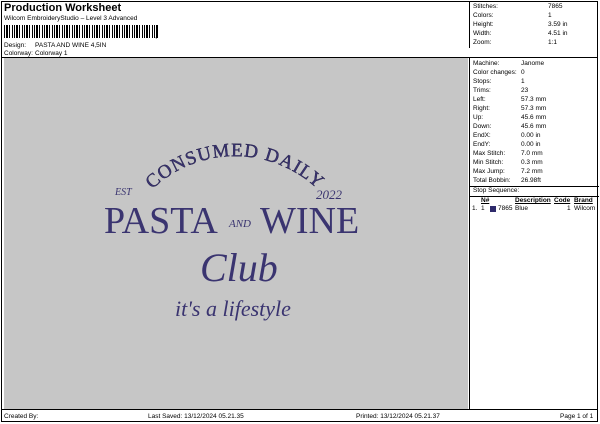 The height and width of the screenshot is (424, 600). I want to click on summary-value: 4.51 in, so click(558, 33).